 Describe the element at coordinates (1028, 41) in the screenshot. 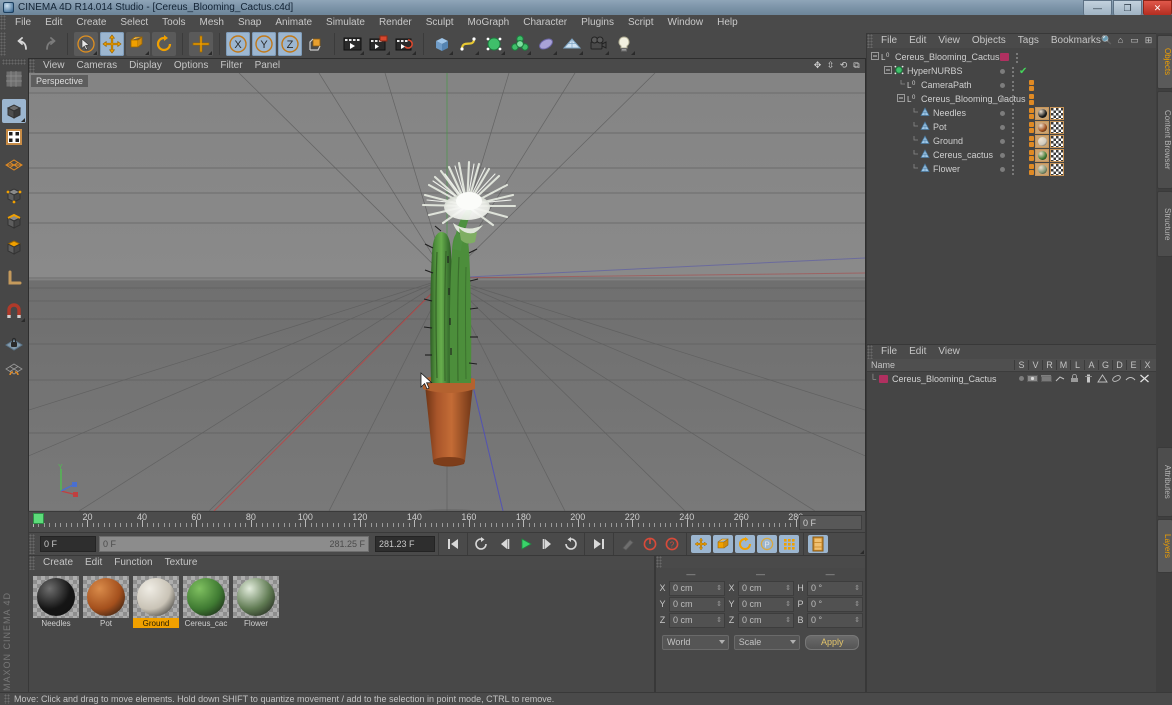

I see `object-menu-tags: Tags` at that location.